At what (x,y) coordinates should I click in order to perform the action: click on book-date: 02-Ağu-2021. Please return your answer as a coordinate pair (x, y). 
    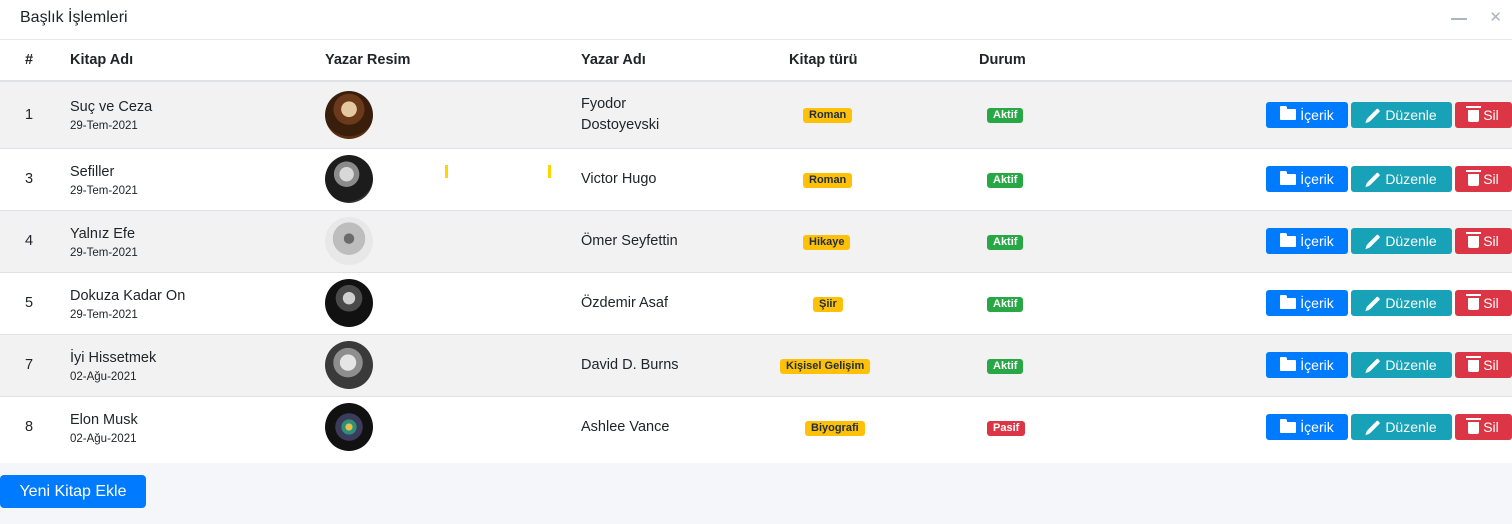
    Looking at the image, I should click on (103, 376).